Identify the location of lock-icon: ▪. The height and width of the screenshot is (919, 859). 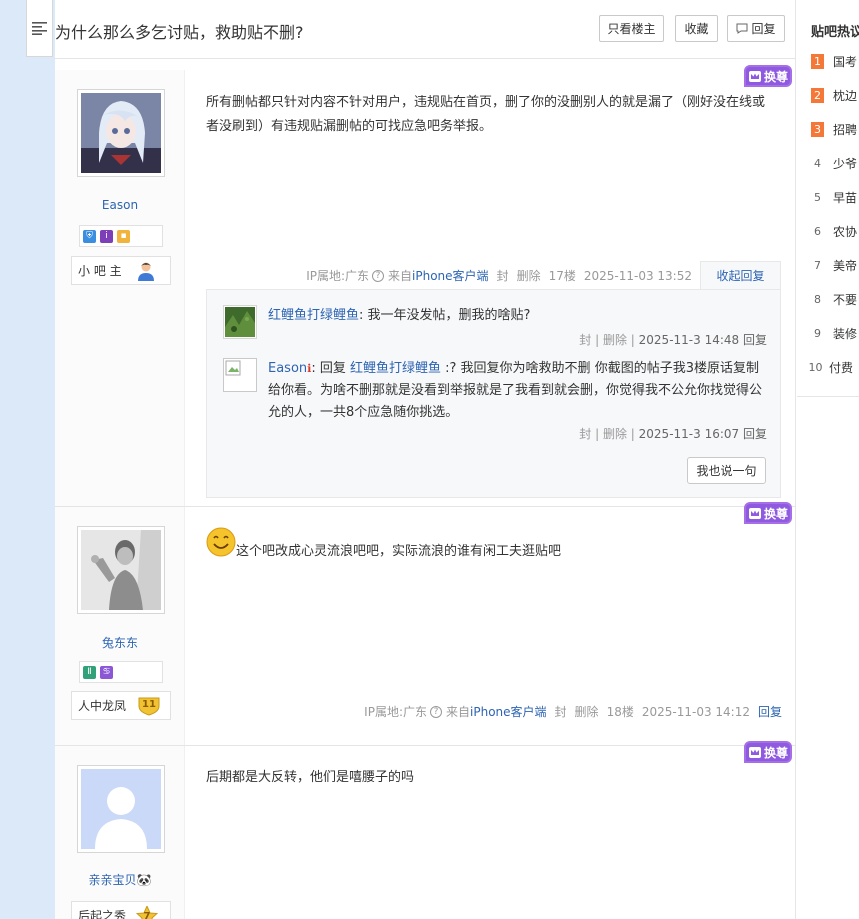
(123, 236).